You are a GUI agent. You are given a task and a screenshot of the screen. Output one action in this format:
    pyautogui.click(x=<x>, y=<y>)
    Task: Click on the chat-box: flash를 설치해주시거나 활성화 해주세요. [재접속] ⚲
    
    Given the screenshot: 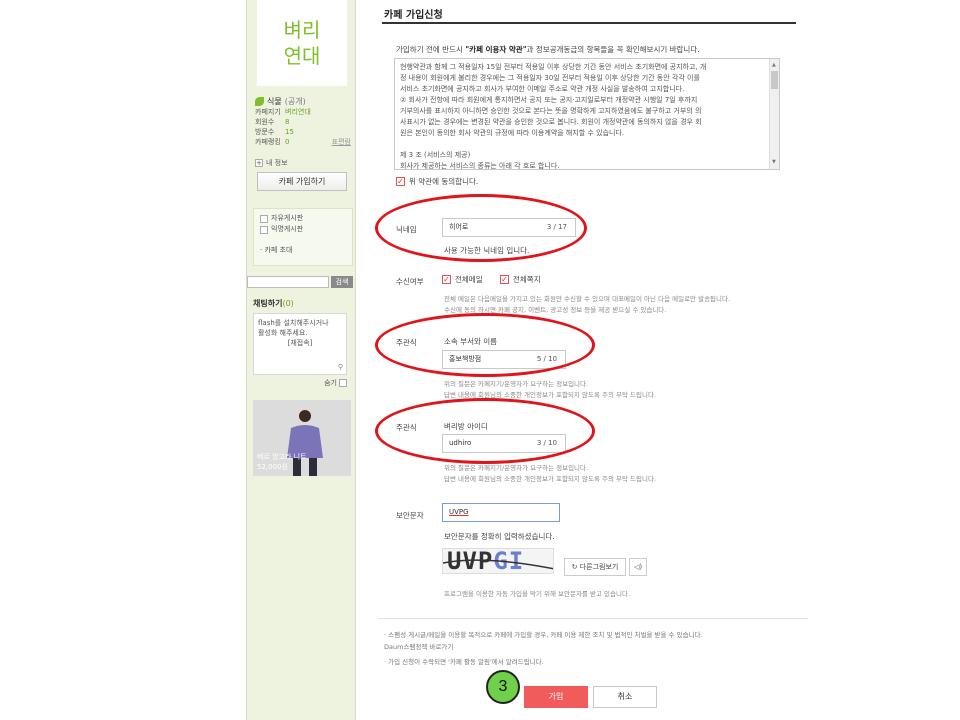 What is the action you would take?
    pyautogui.click(x=300, y=344)
    